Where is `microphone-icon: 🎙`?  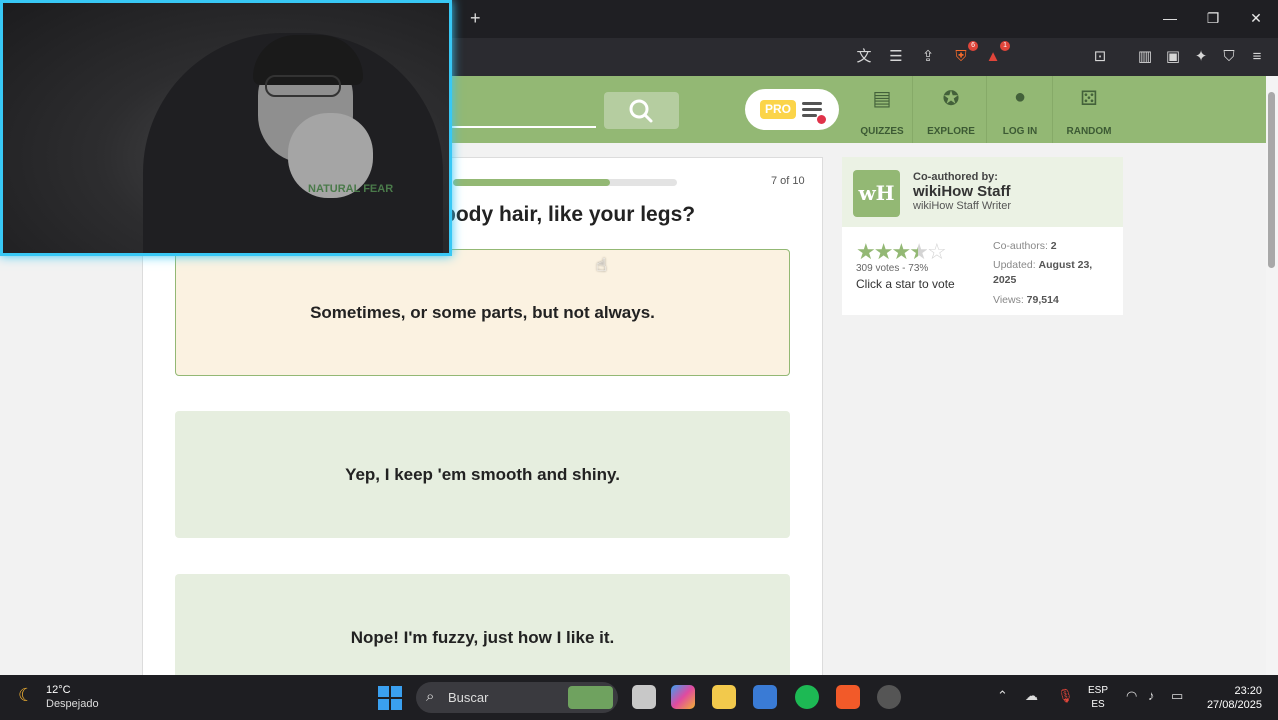 microphone-icon: 🎙 is located at coordinates (1065, 696).